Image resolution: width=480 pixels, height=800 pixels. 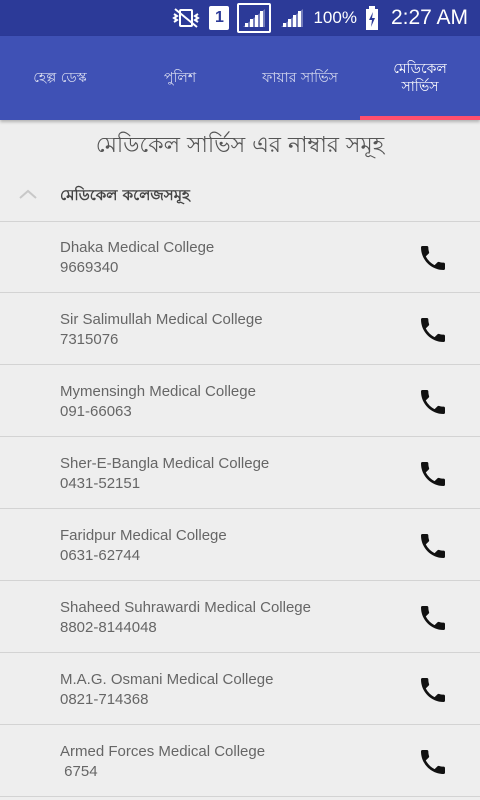 I want to click on list-item: Faridpur Medical College 0631-62744, so click(x=240, y=545).